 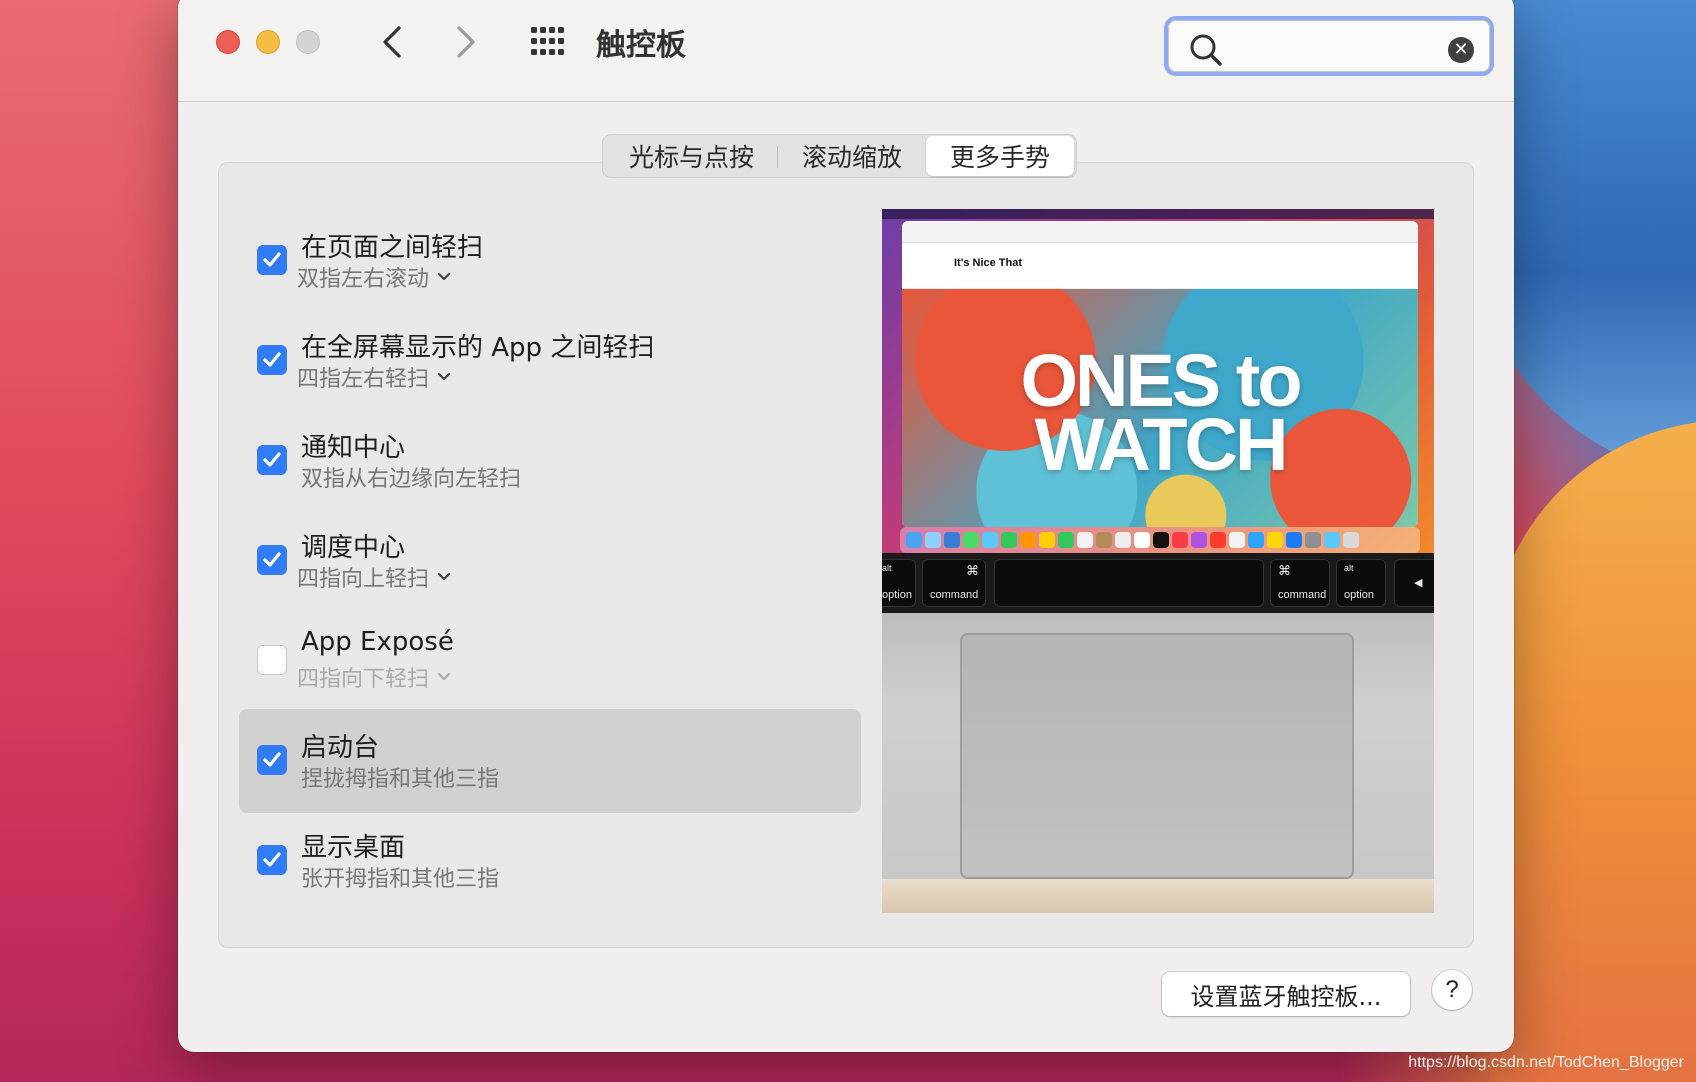 What do you see at coordinates (353, 448) in the screenshot?
I see `gesture-title: 通知中心` at bounding box center [353, 448].